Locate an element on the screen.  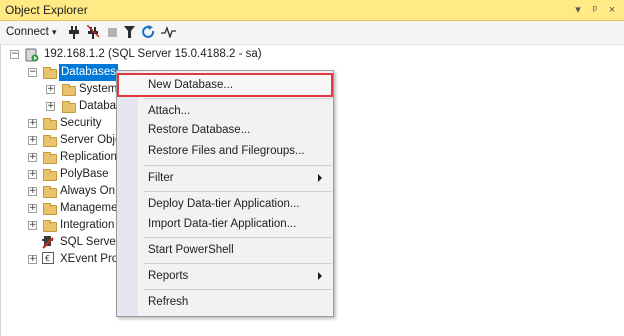
expand-replication-icon: + is located at coordinates (32, 157).